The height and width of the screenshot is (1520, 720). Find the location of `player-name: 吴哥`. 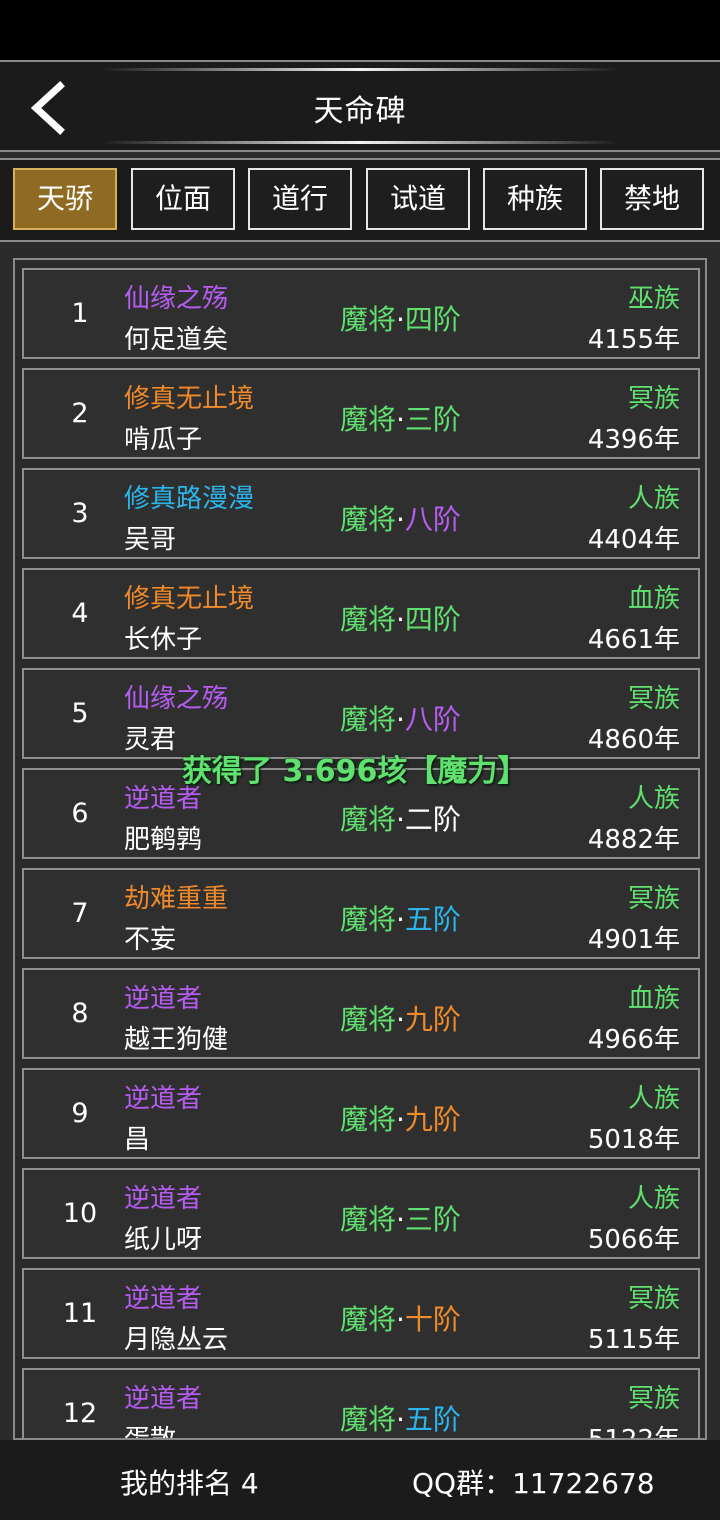

player-name: 吴哥 is located at coordinates (150, 540).